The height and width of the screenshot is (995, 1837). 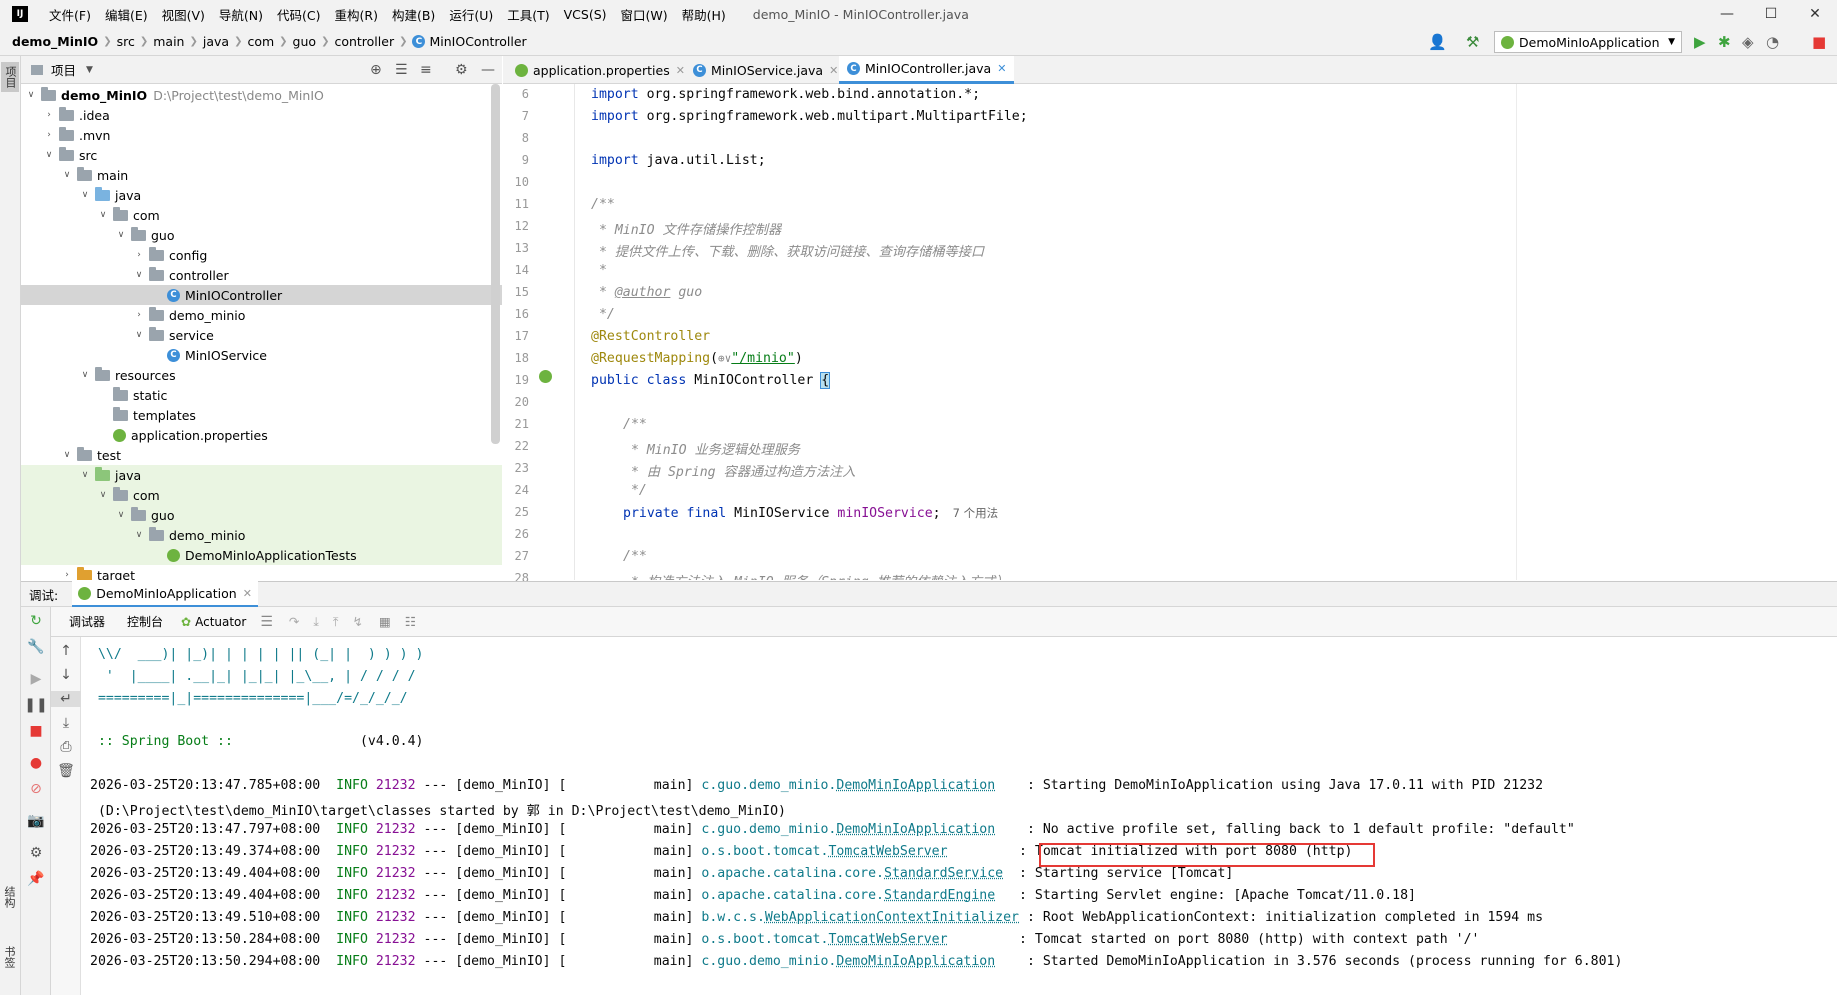 What do you see at coordinates (975, 513) in the screenshot?
I see `usages-hint: 7 个用法` at bounding box center [975, 513].